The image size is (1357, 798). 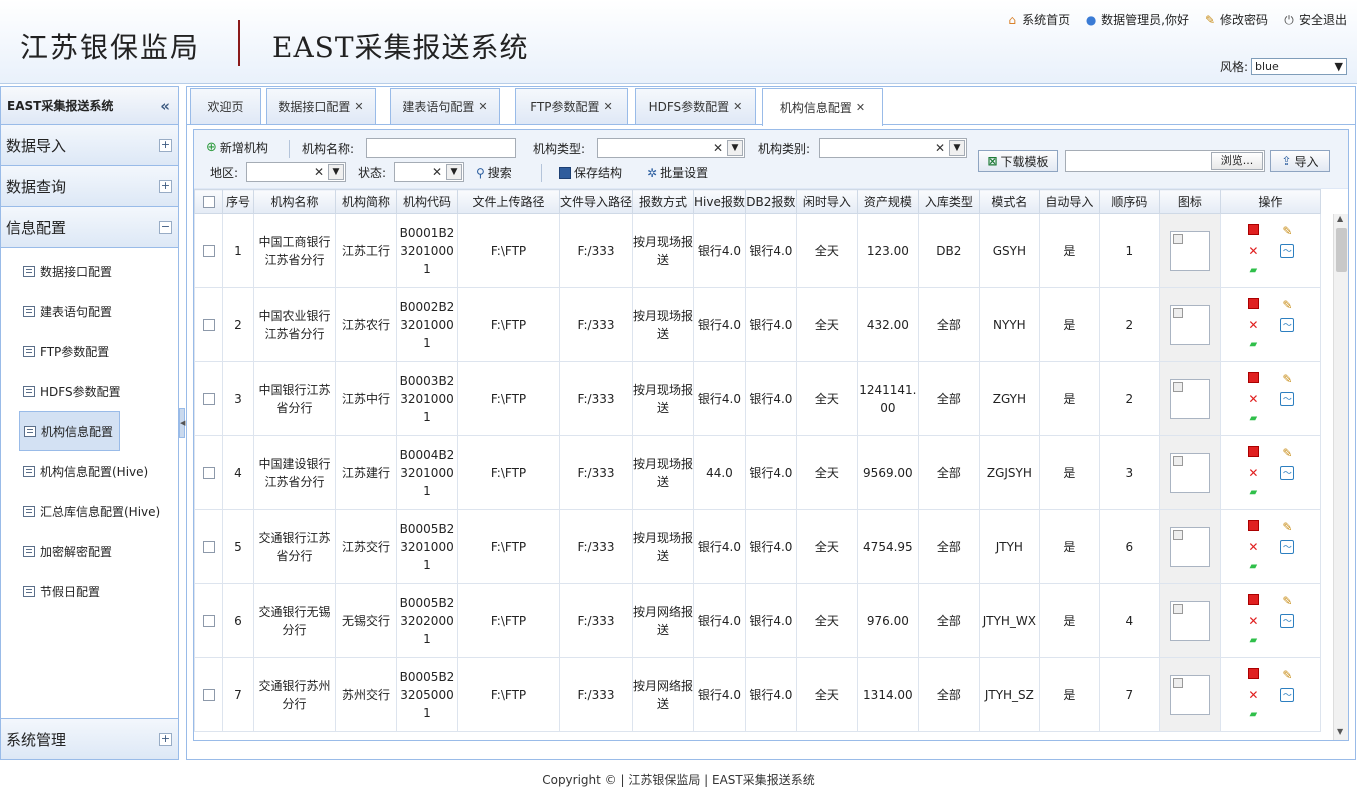 I want to click on column-header: 闲时导入, so click(x=826, y=201).